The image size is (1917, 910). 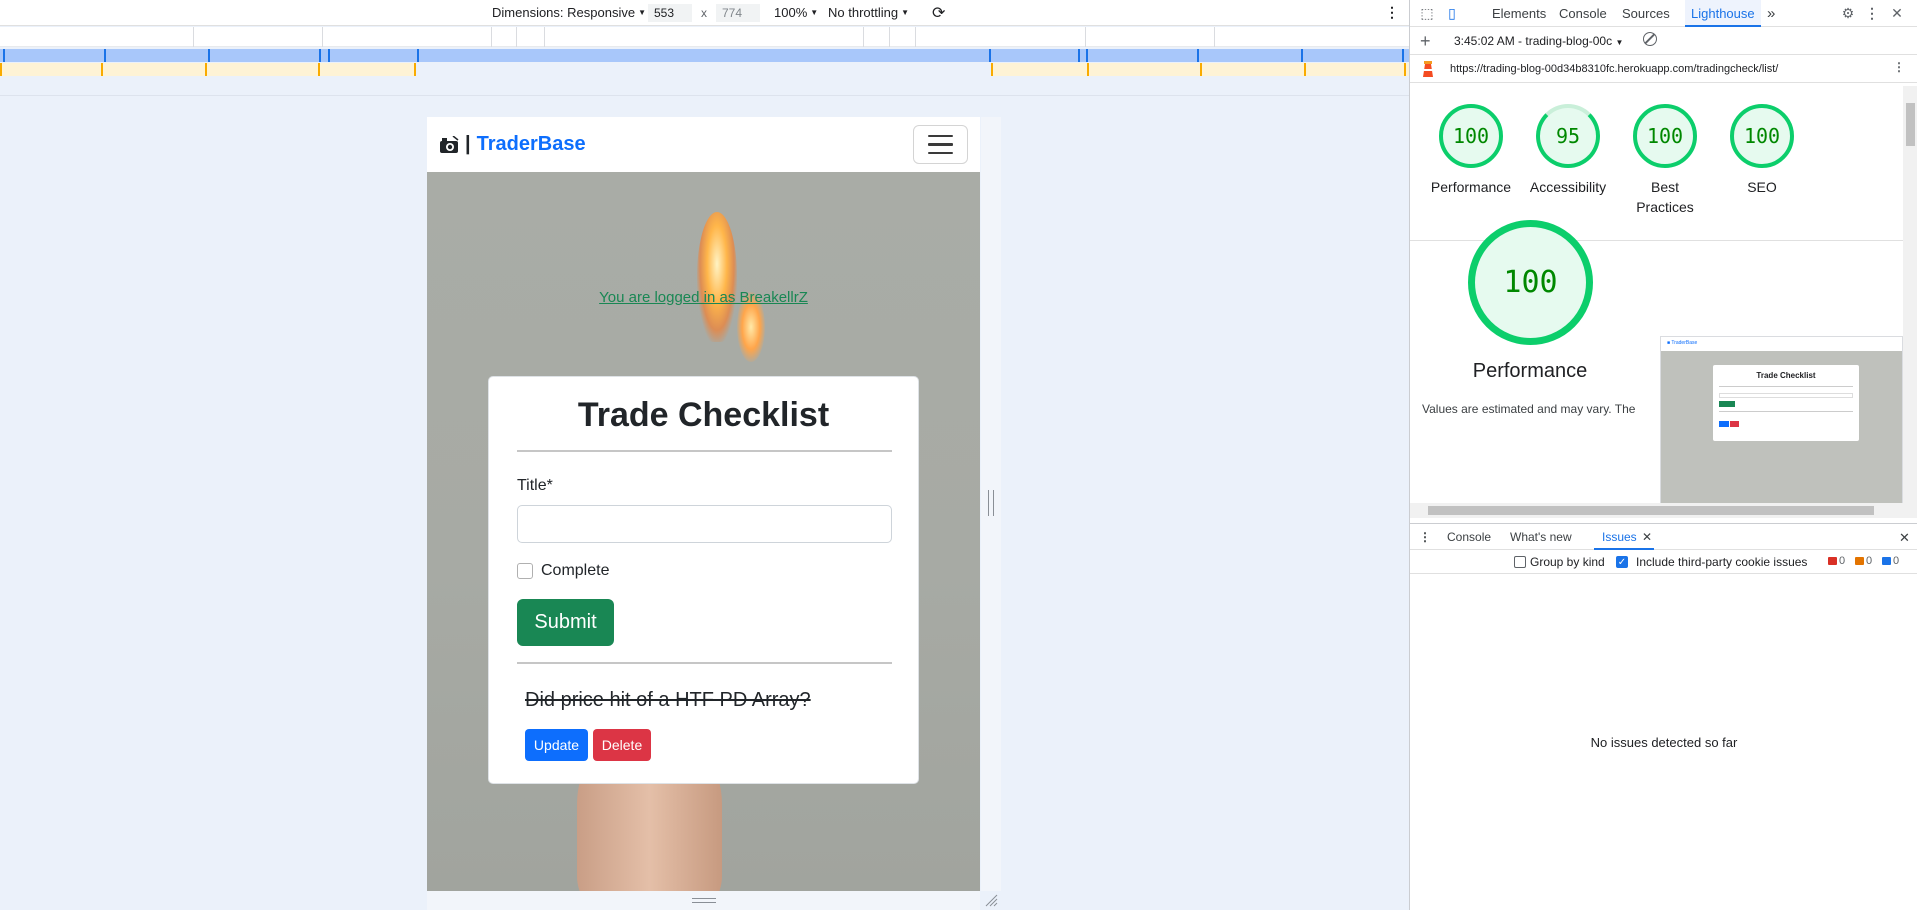 I want to click on drawer-tab-whats-new: What's new, so click(x=1541, y=537).